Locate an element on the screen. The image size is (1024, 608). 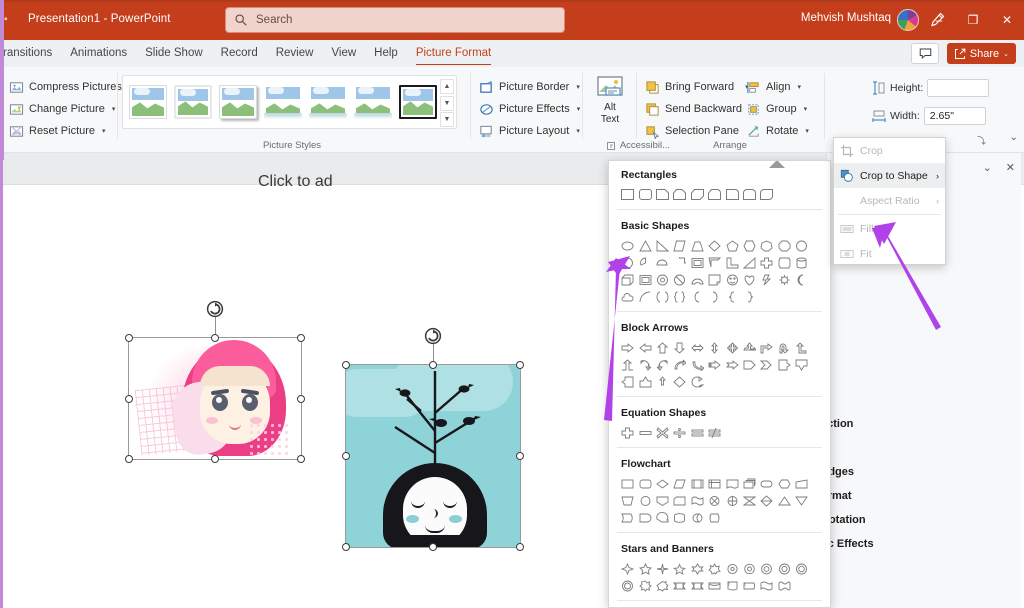
slide-subtitle-text: Click to ad is located at coordinates (295, 182).